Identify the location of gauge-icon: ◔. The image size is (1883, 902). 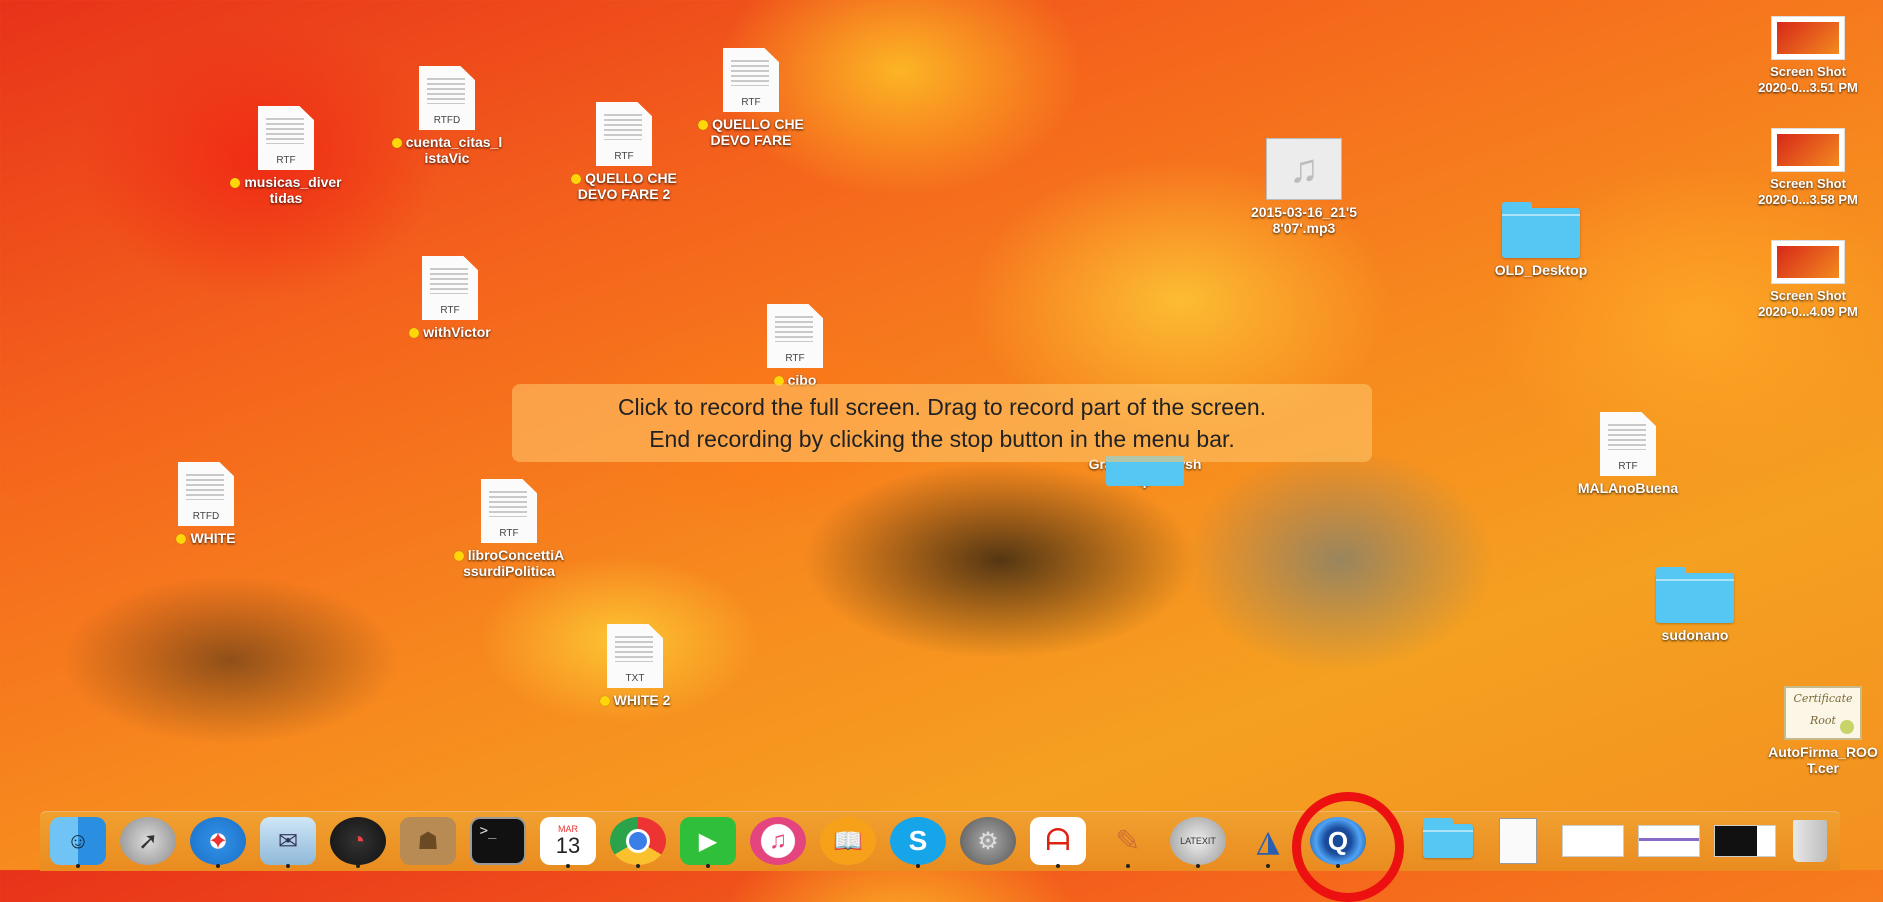
(358, 840).